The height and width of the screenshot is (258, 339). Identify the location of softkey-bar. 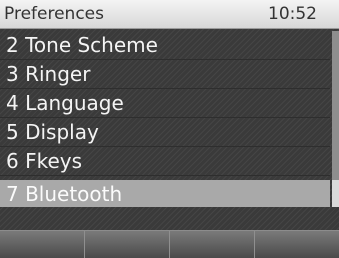
(169, 244).